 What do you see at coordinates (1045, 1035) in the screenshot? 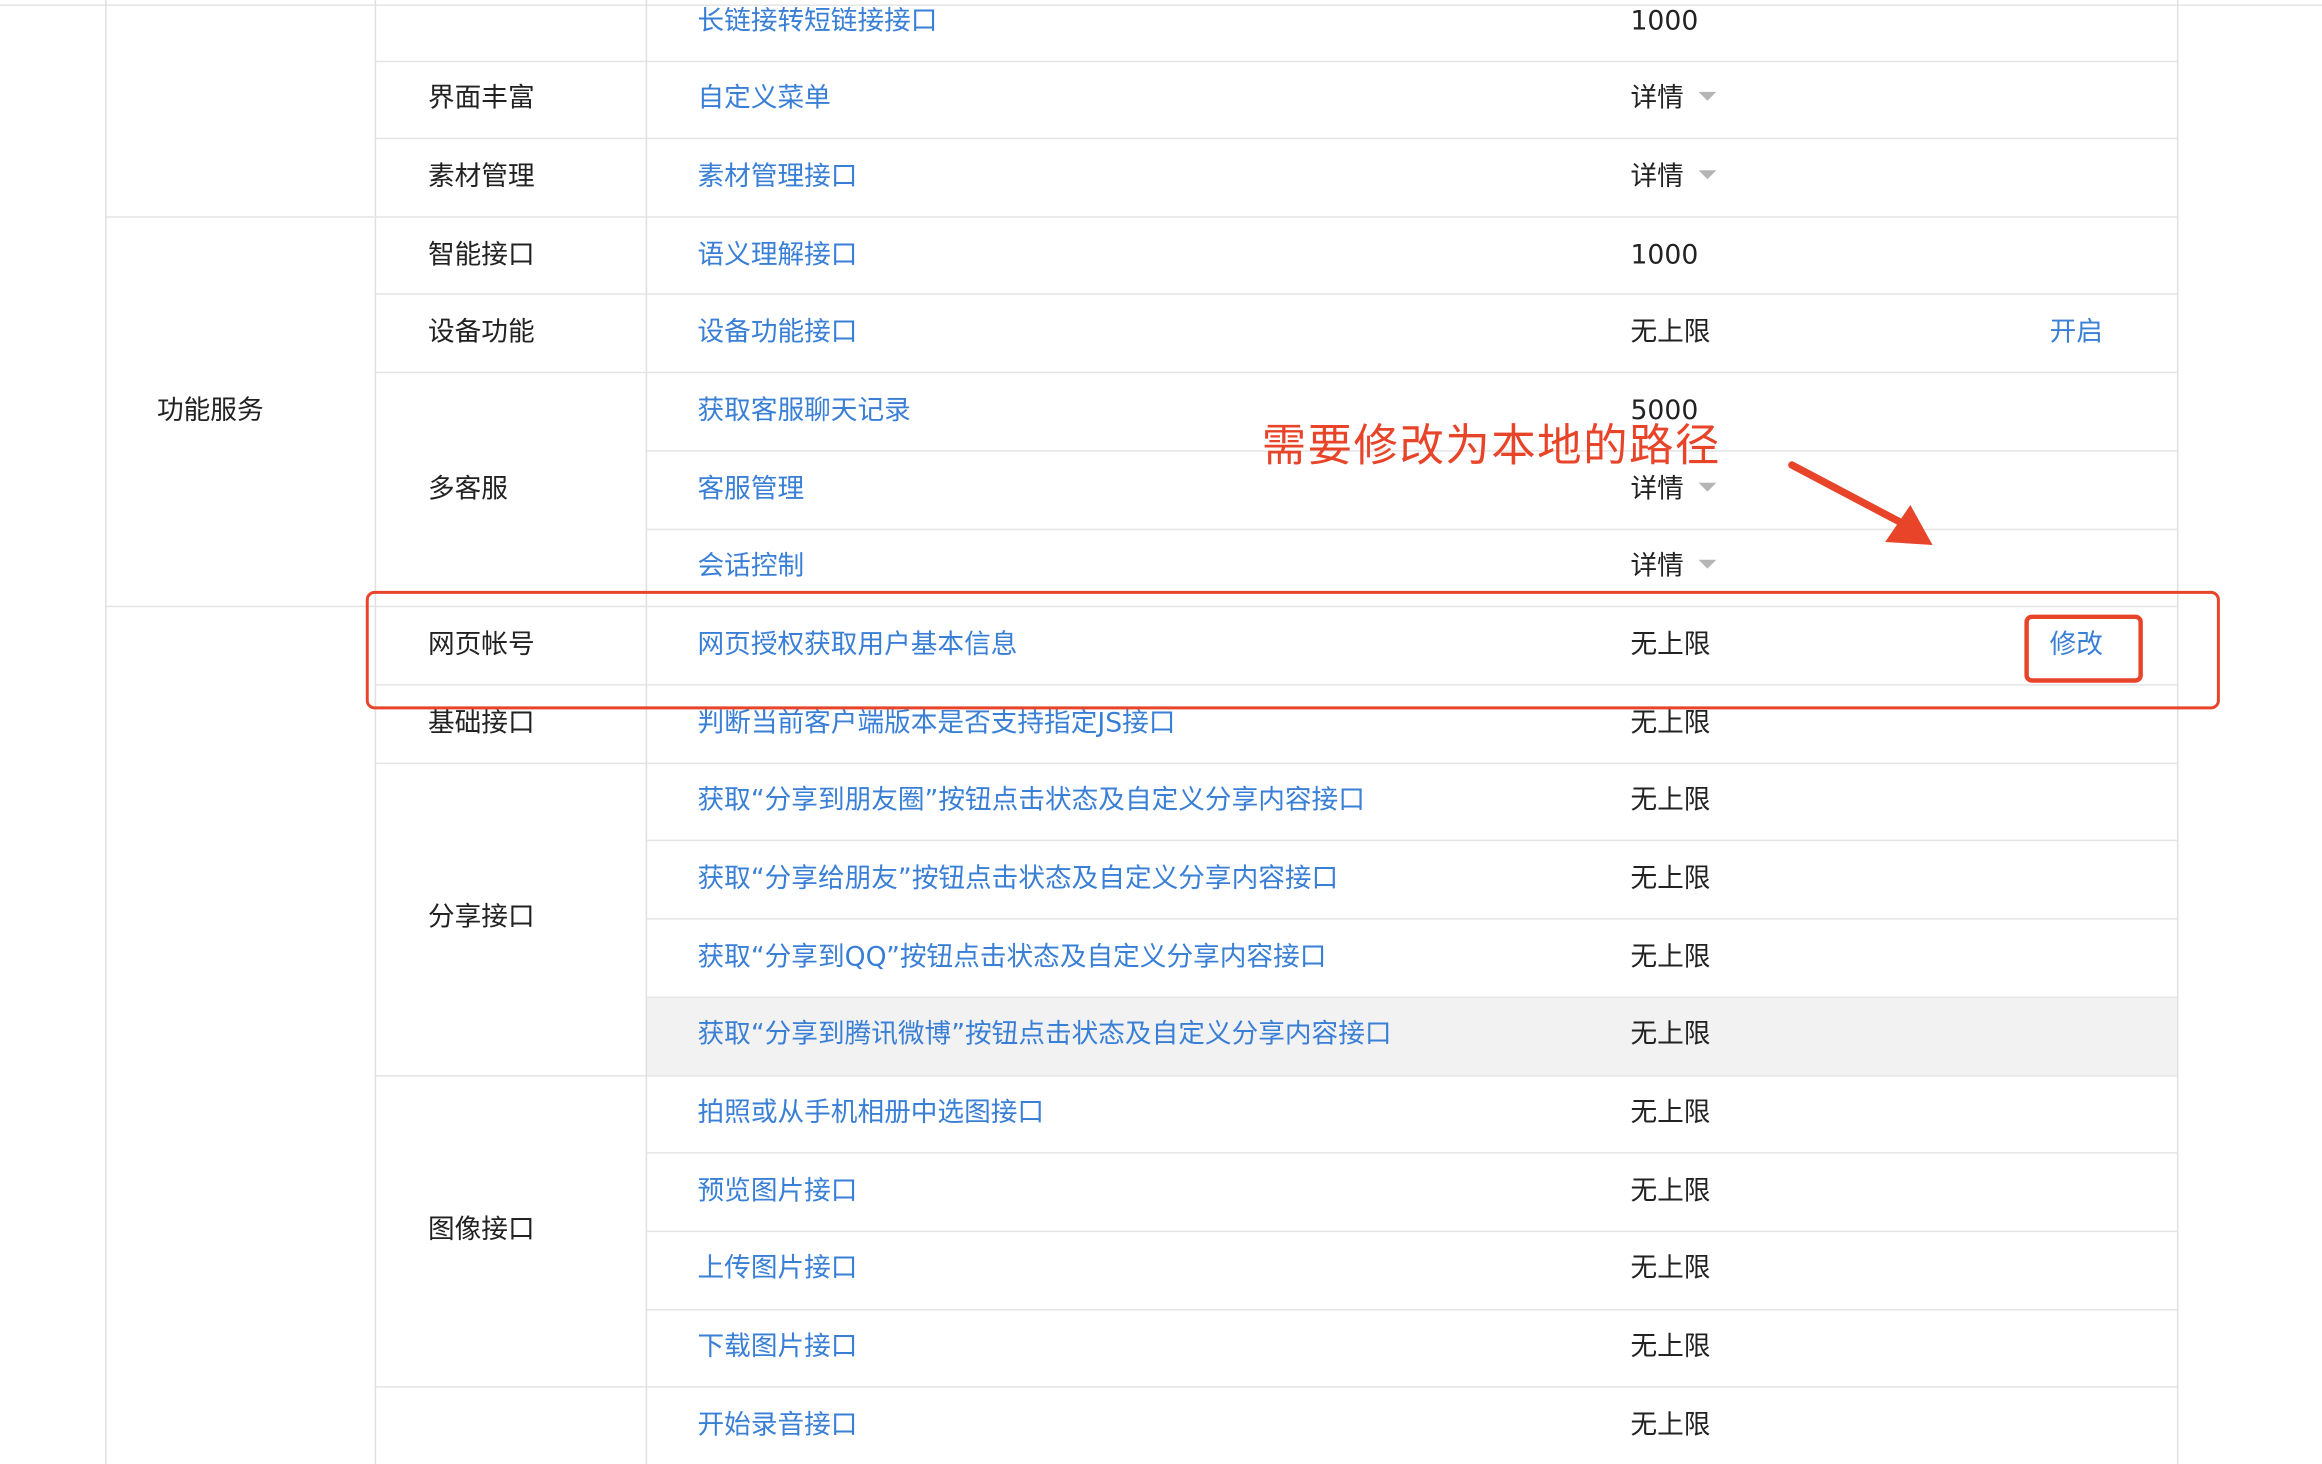
I see `api-link-share-weibo: 获取“分享到腾讯微博”按钮点击状态及自定义分享内容接口` at bounding box center [1045, 1035].